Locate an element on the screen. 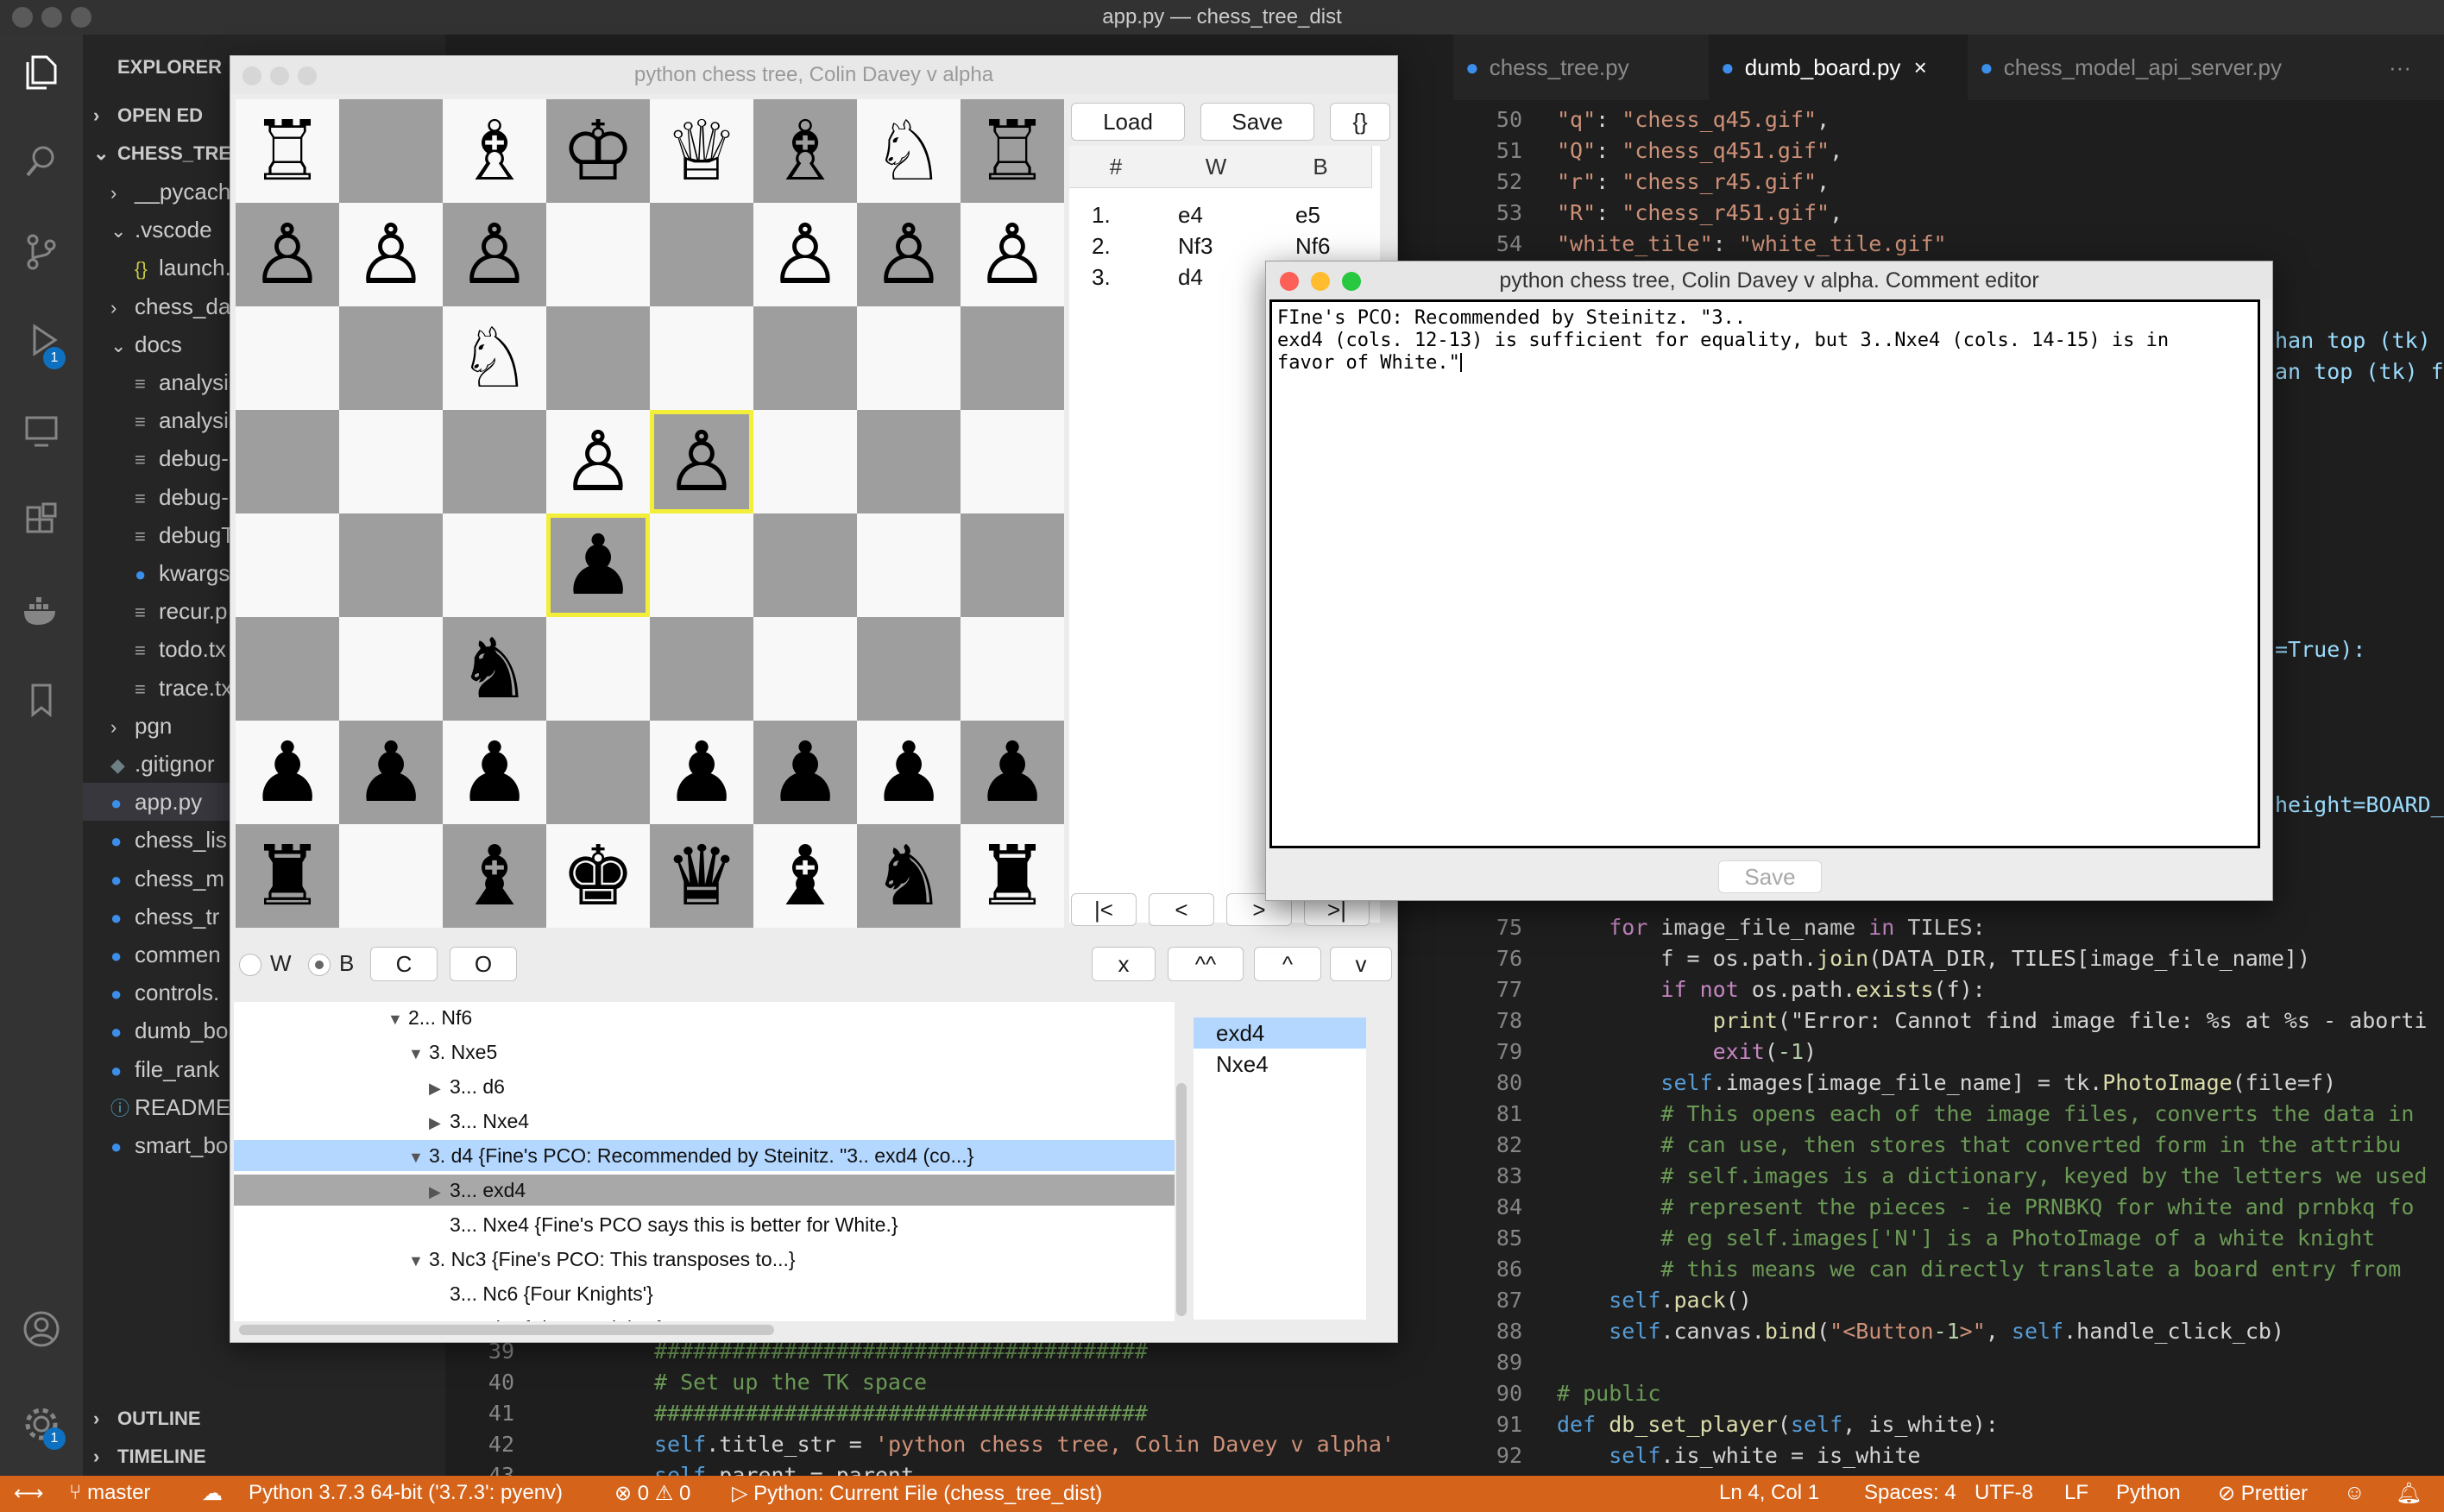 Image resolution: width=2444 pixels, height=1512 pixels. tab-chess-tree: ● chess_tree.py is located at coordinates (1581, 68).